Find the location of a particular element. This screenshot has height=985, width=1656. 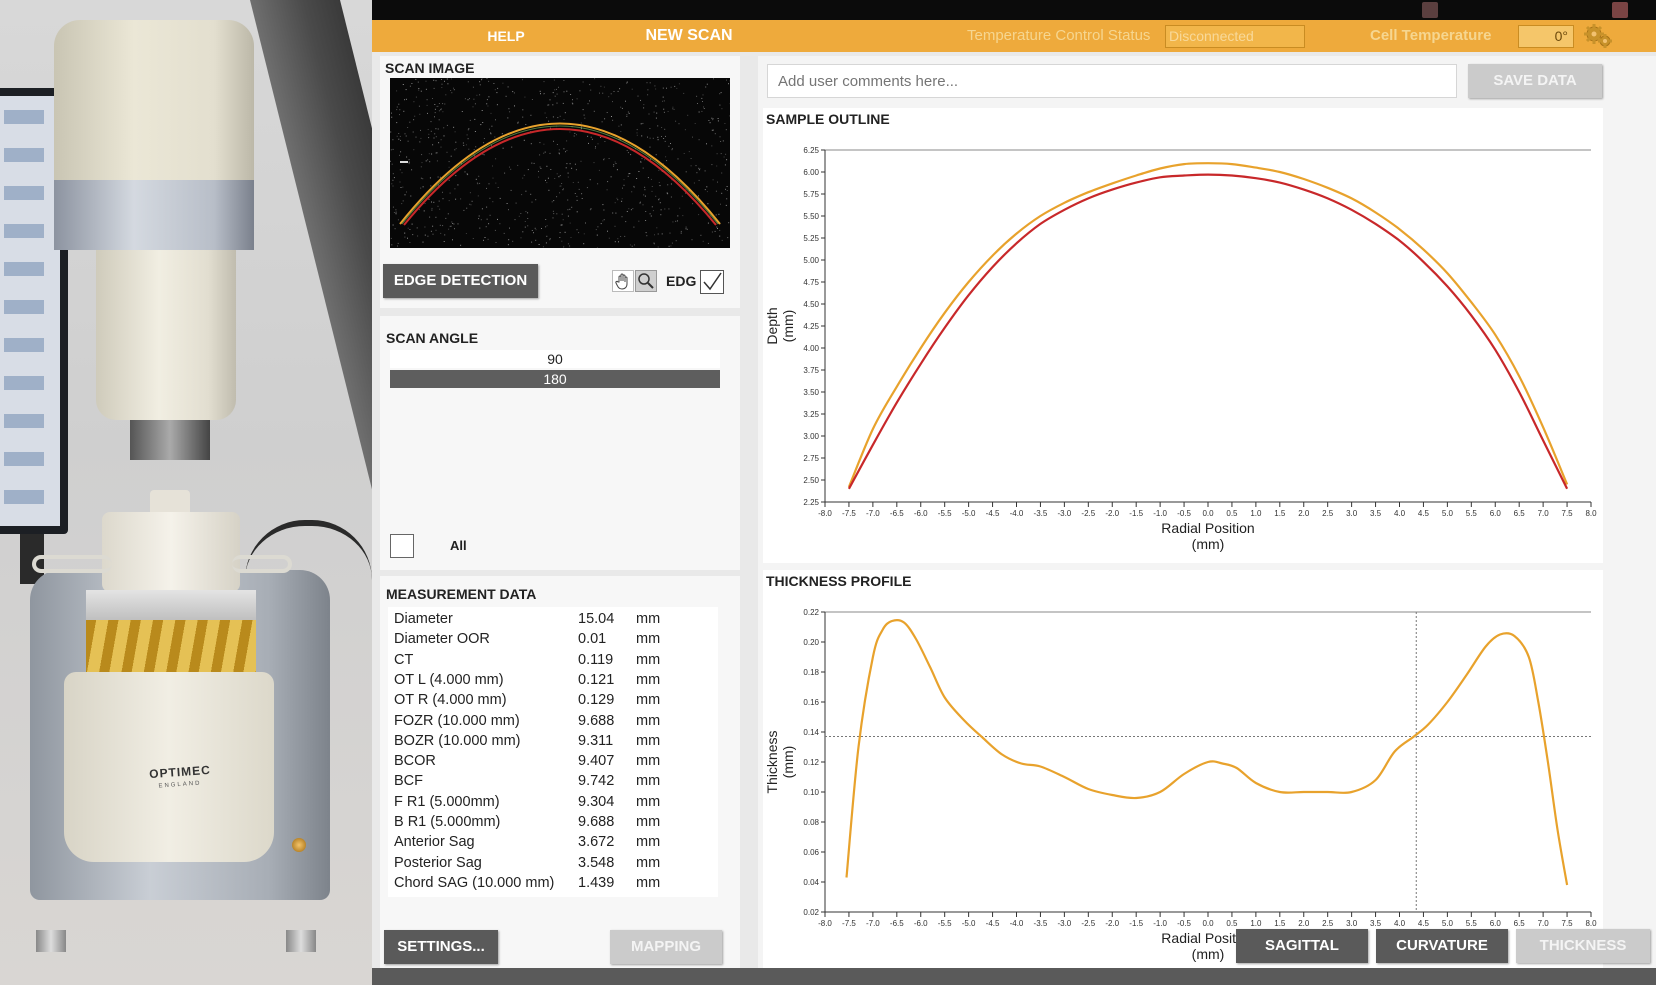

y-tick-label: 5.50 is located at coordinates (811, 216).